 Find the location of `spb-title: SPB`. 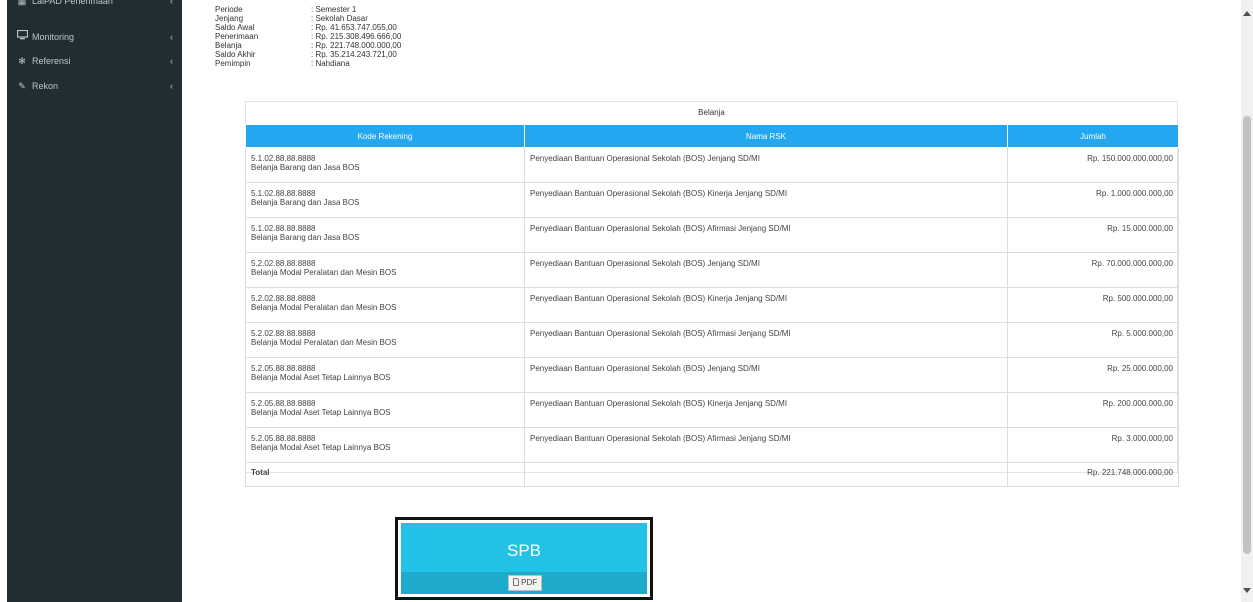

spb-title: SPB is located at coordinates (524, 550).